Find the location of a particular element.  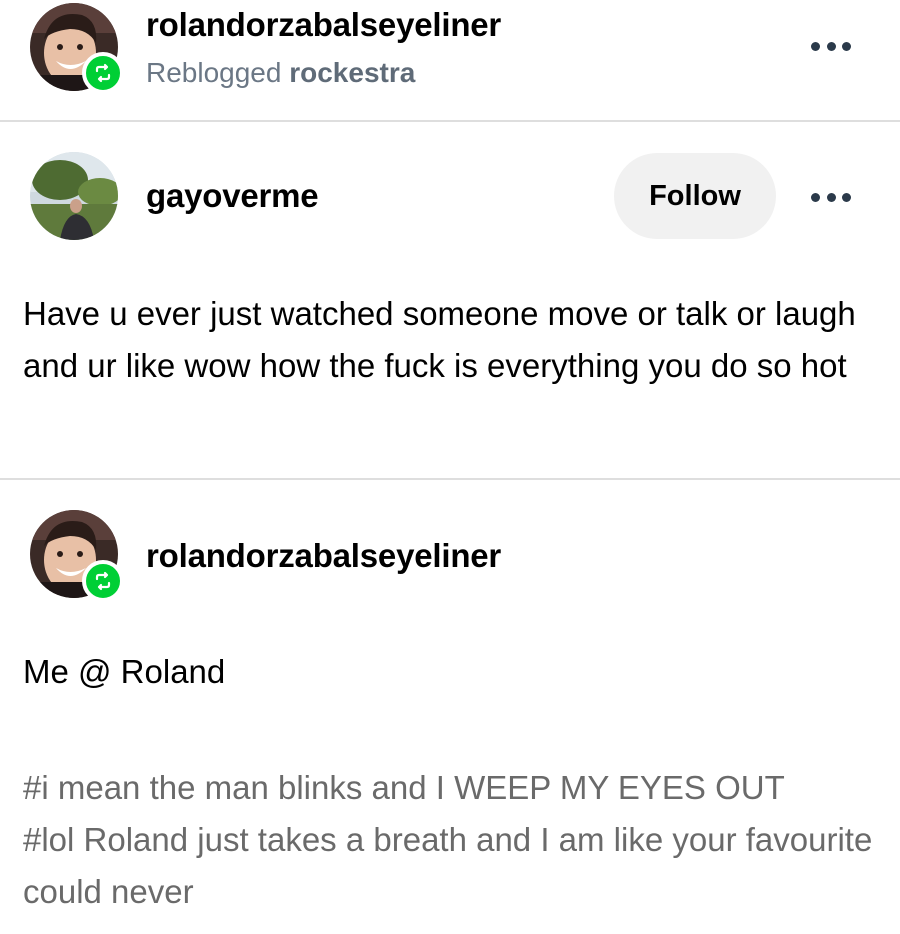

poster-username: gayoverme is located at coordinates (232, 196).